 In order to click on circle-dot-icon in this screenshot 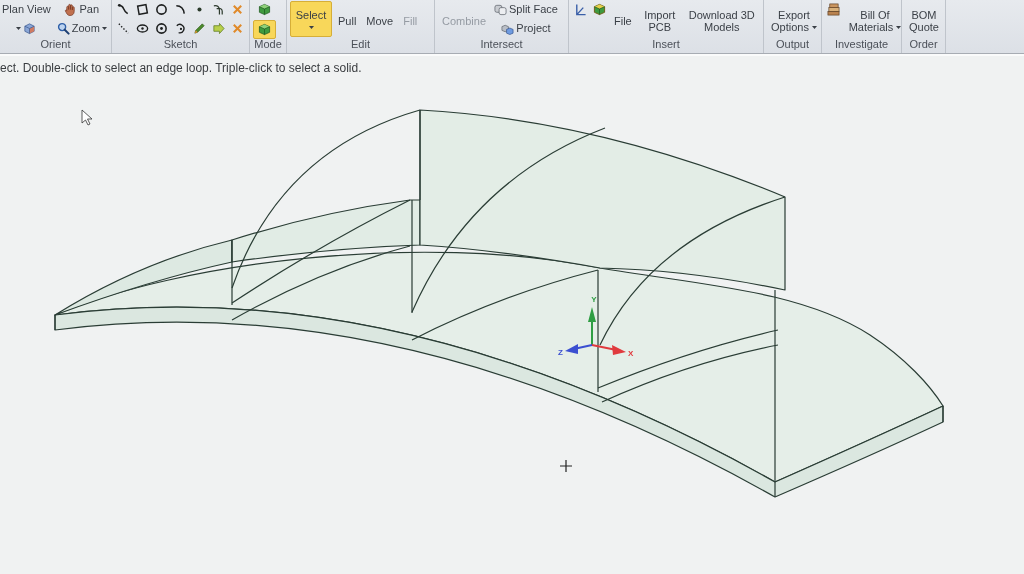, I will do `click(161, 28)`.